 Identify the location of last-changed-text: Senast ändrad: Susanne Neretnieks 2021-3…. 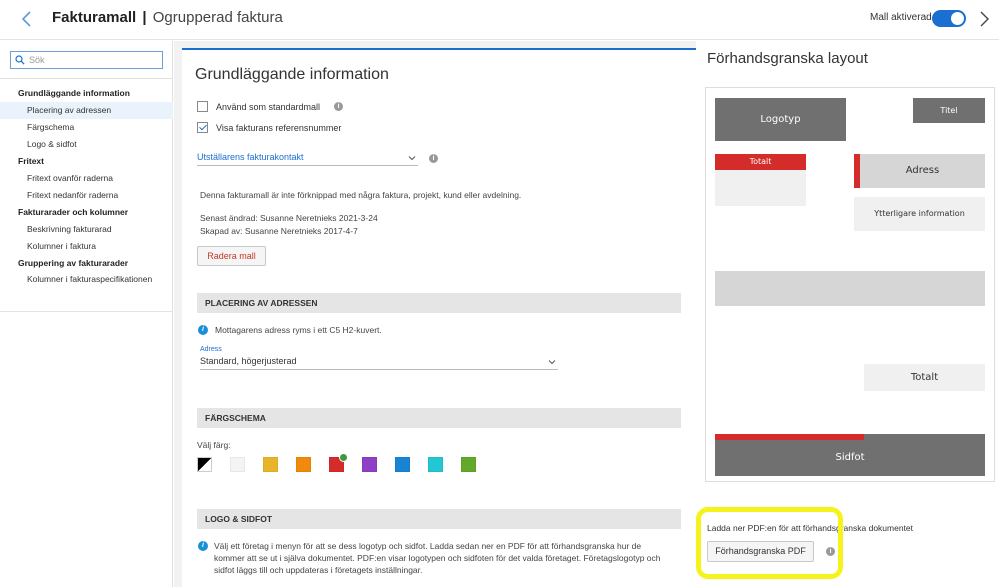
(289, 218).